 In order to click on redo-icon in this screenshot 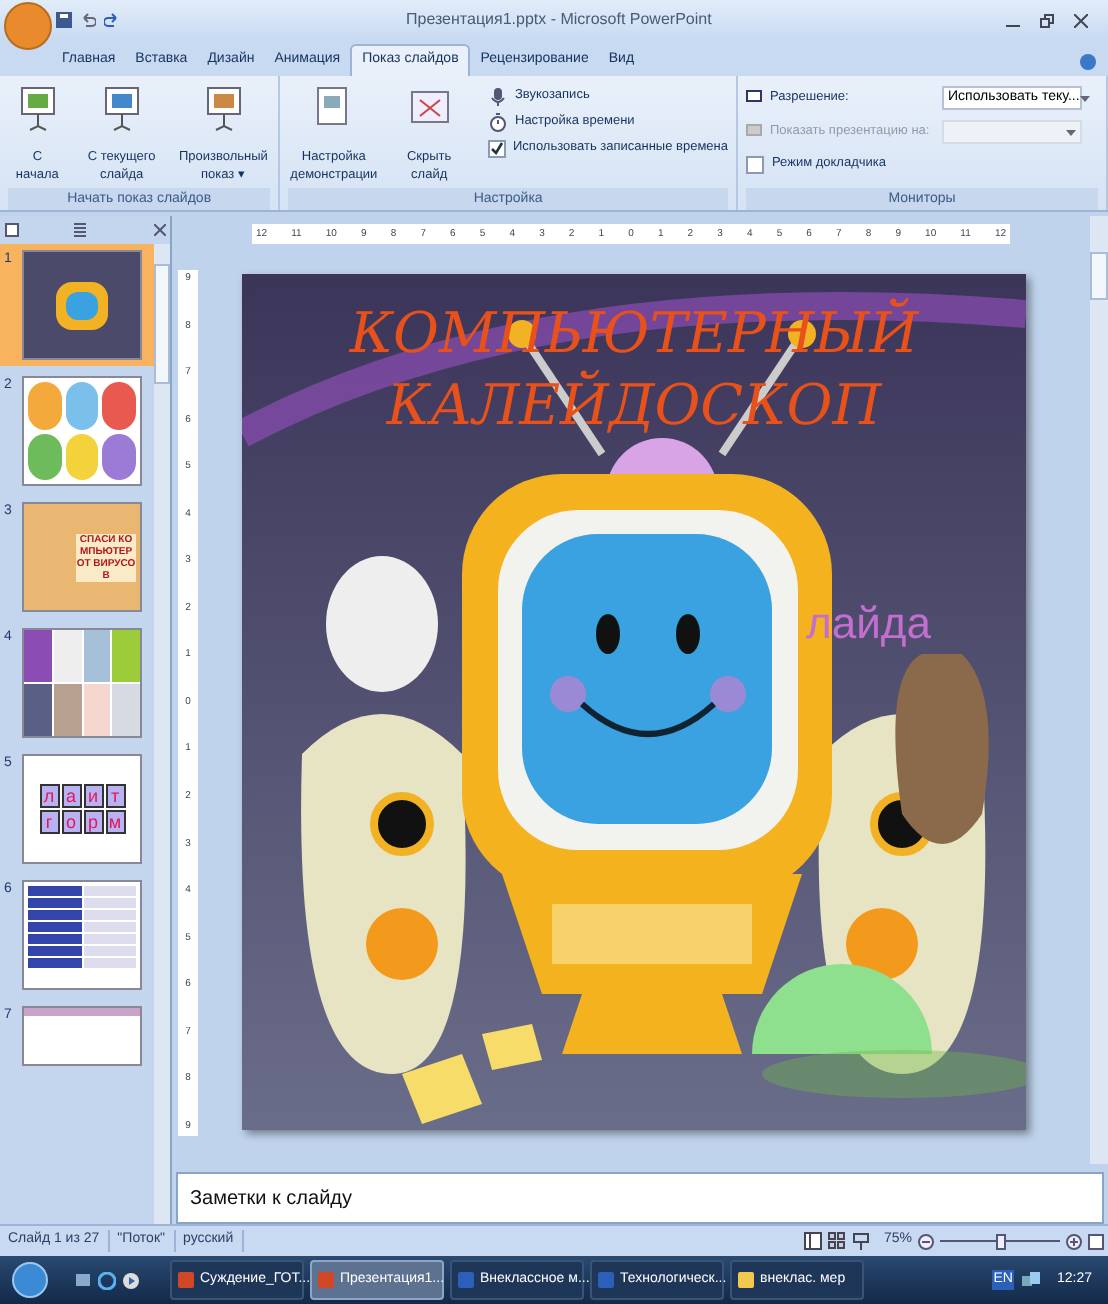, I will do `click(112, 20)`.